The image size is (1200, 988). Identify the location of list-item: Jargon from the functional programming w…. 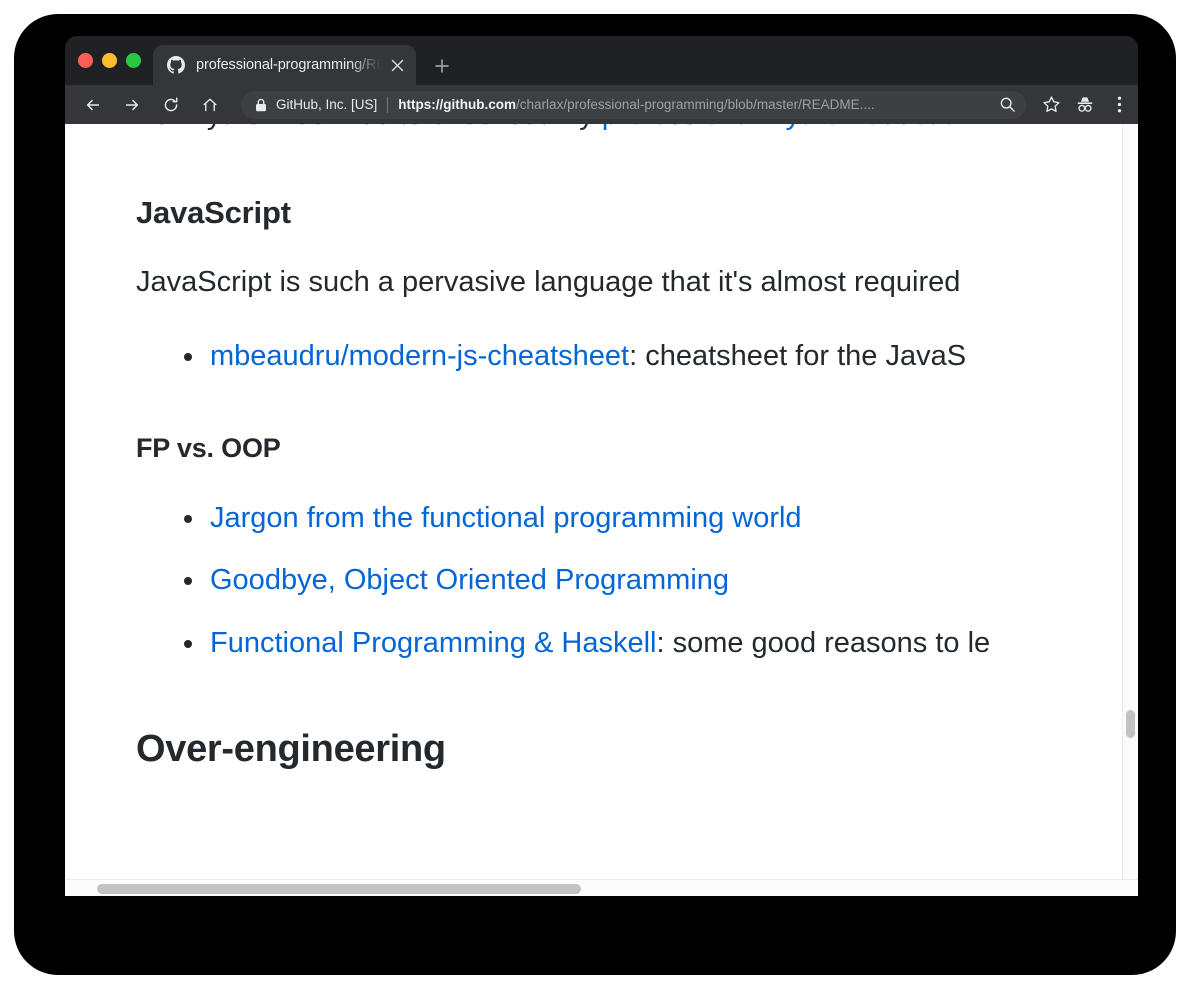
(661, 519).